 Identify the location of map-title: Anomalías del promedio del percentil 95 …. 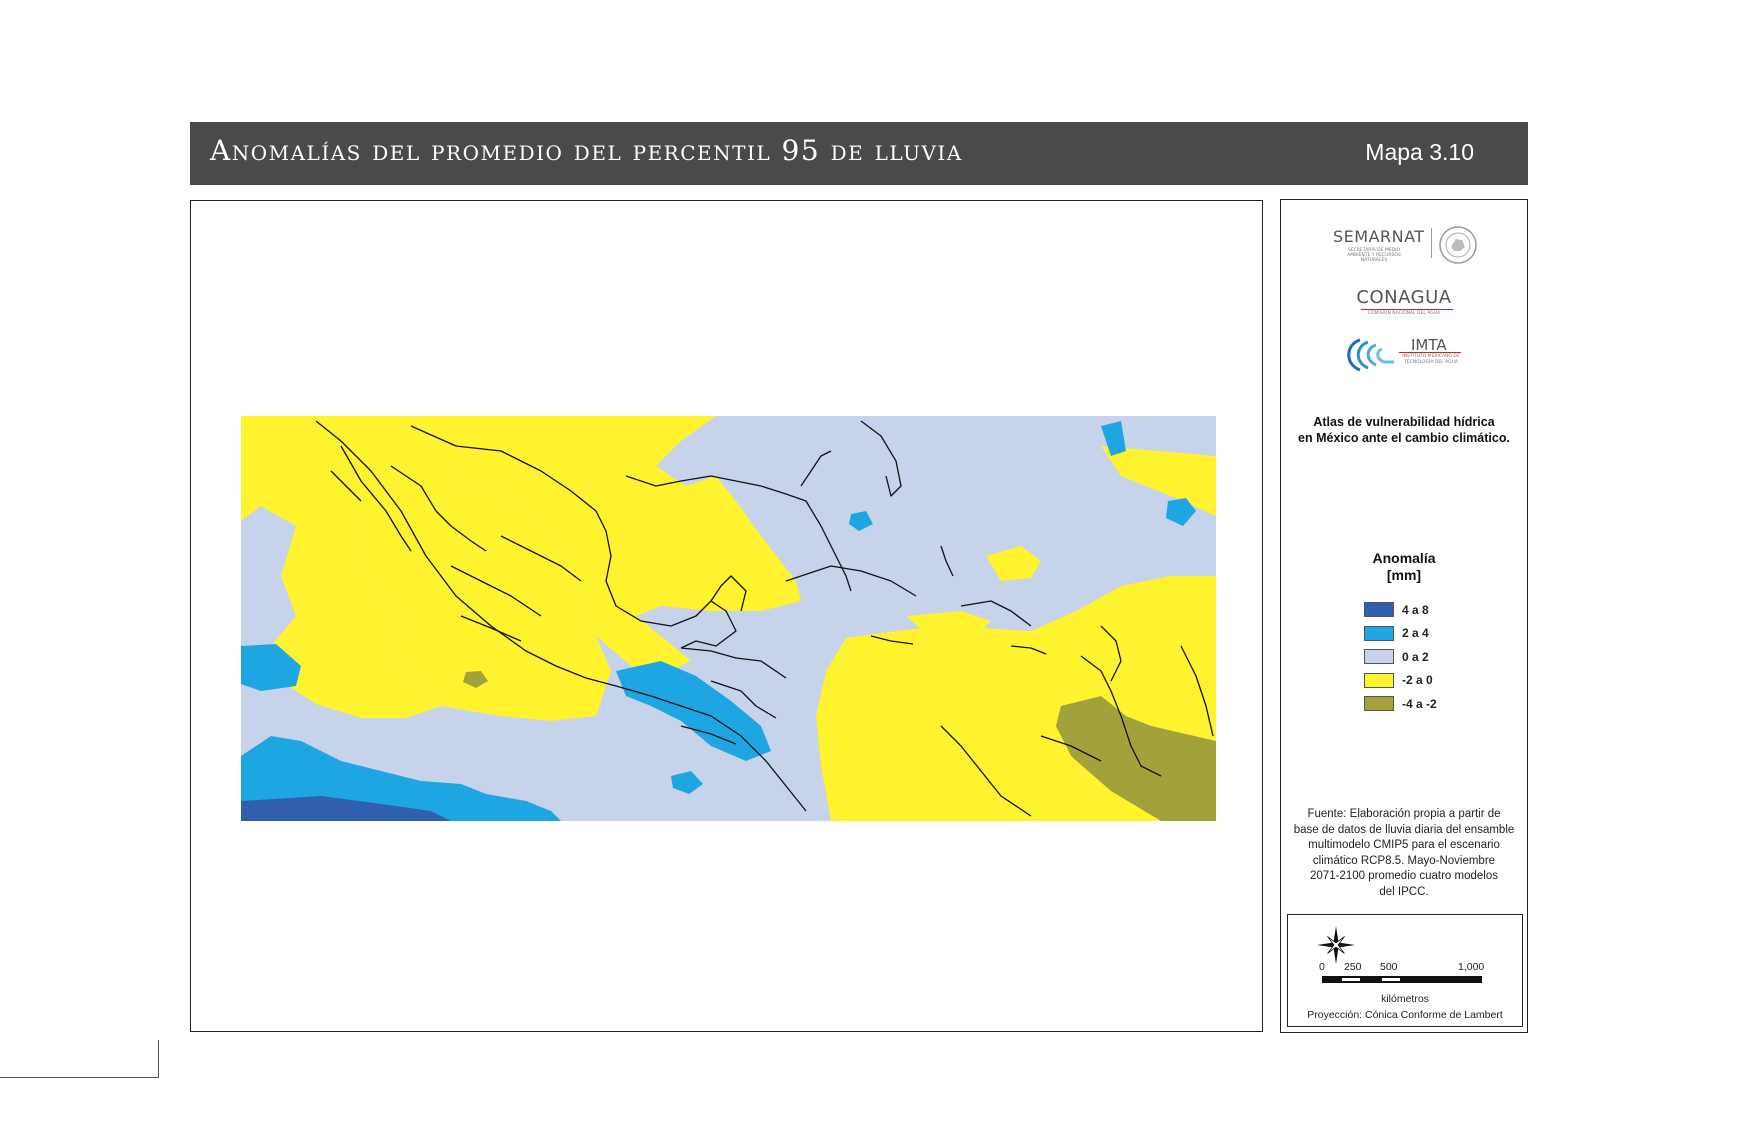
(586, 150).